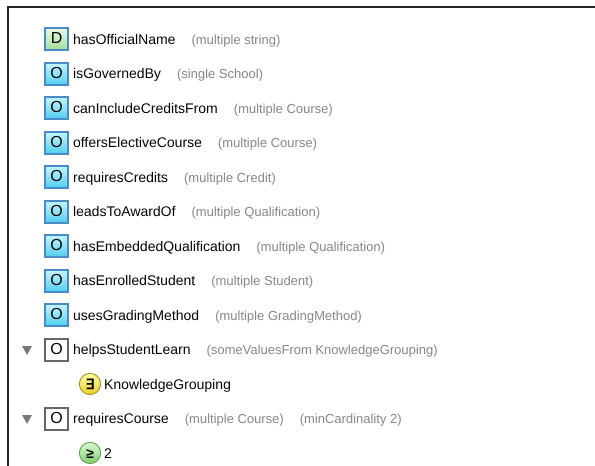 Image resolution: width=595 pixels, height=466 pixels. What do you see at coordinates (156, 246) in the screenshot?
I see `property-name: hasEmbeddedQualification` at bounding box center [156, 246].